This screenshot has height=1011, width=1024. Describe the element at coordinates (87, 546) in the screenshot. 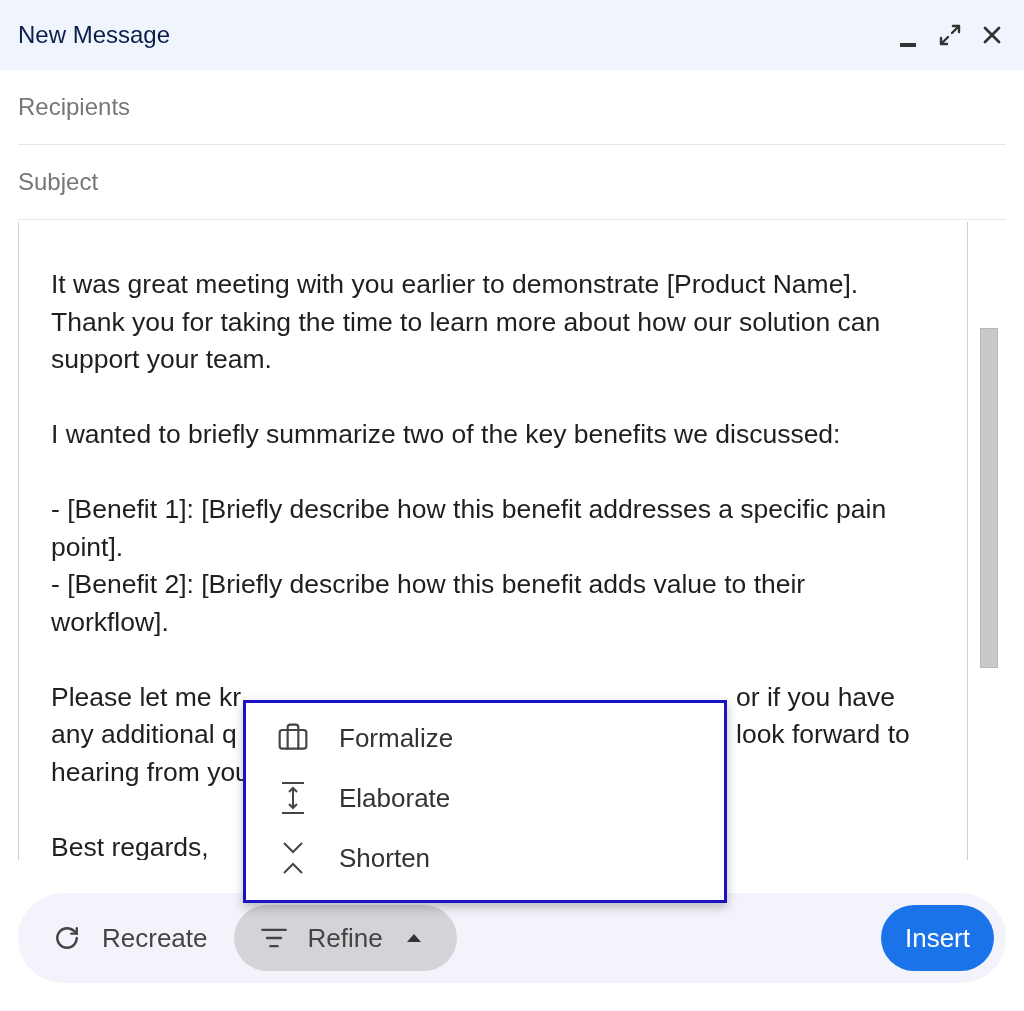

I see `body-text-line: point].` at that location.